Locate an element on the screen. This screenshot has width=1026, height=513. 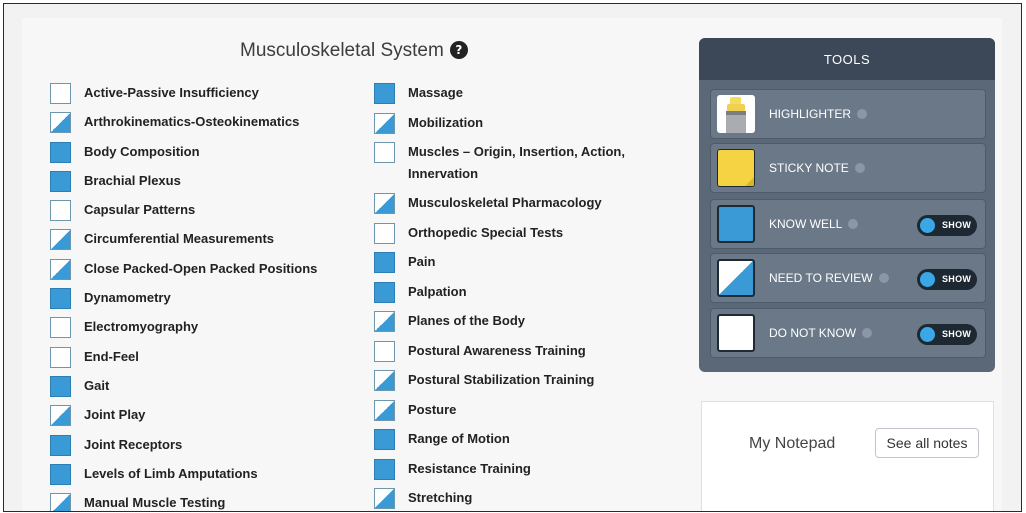
topic-item: Capsular Patterns is located at coordinates (183, 213).